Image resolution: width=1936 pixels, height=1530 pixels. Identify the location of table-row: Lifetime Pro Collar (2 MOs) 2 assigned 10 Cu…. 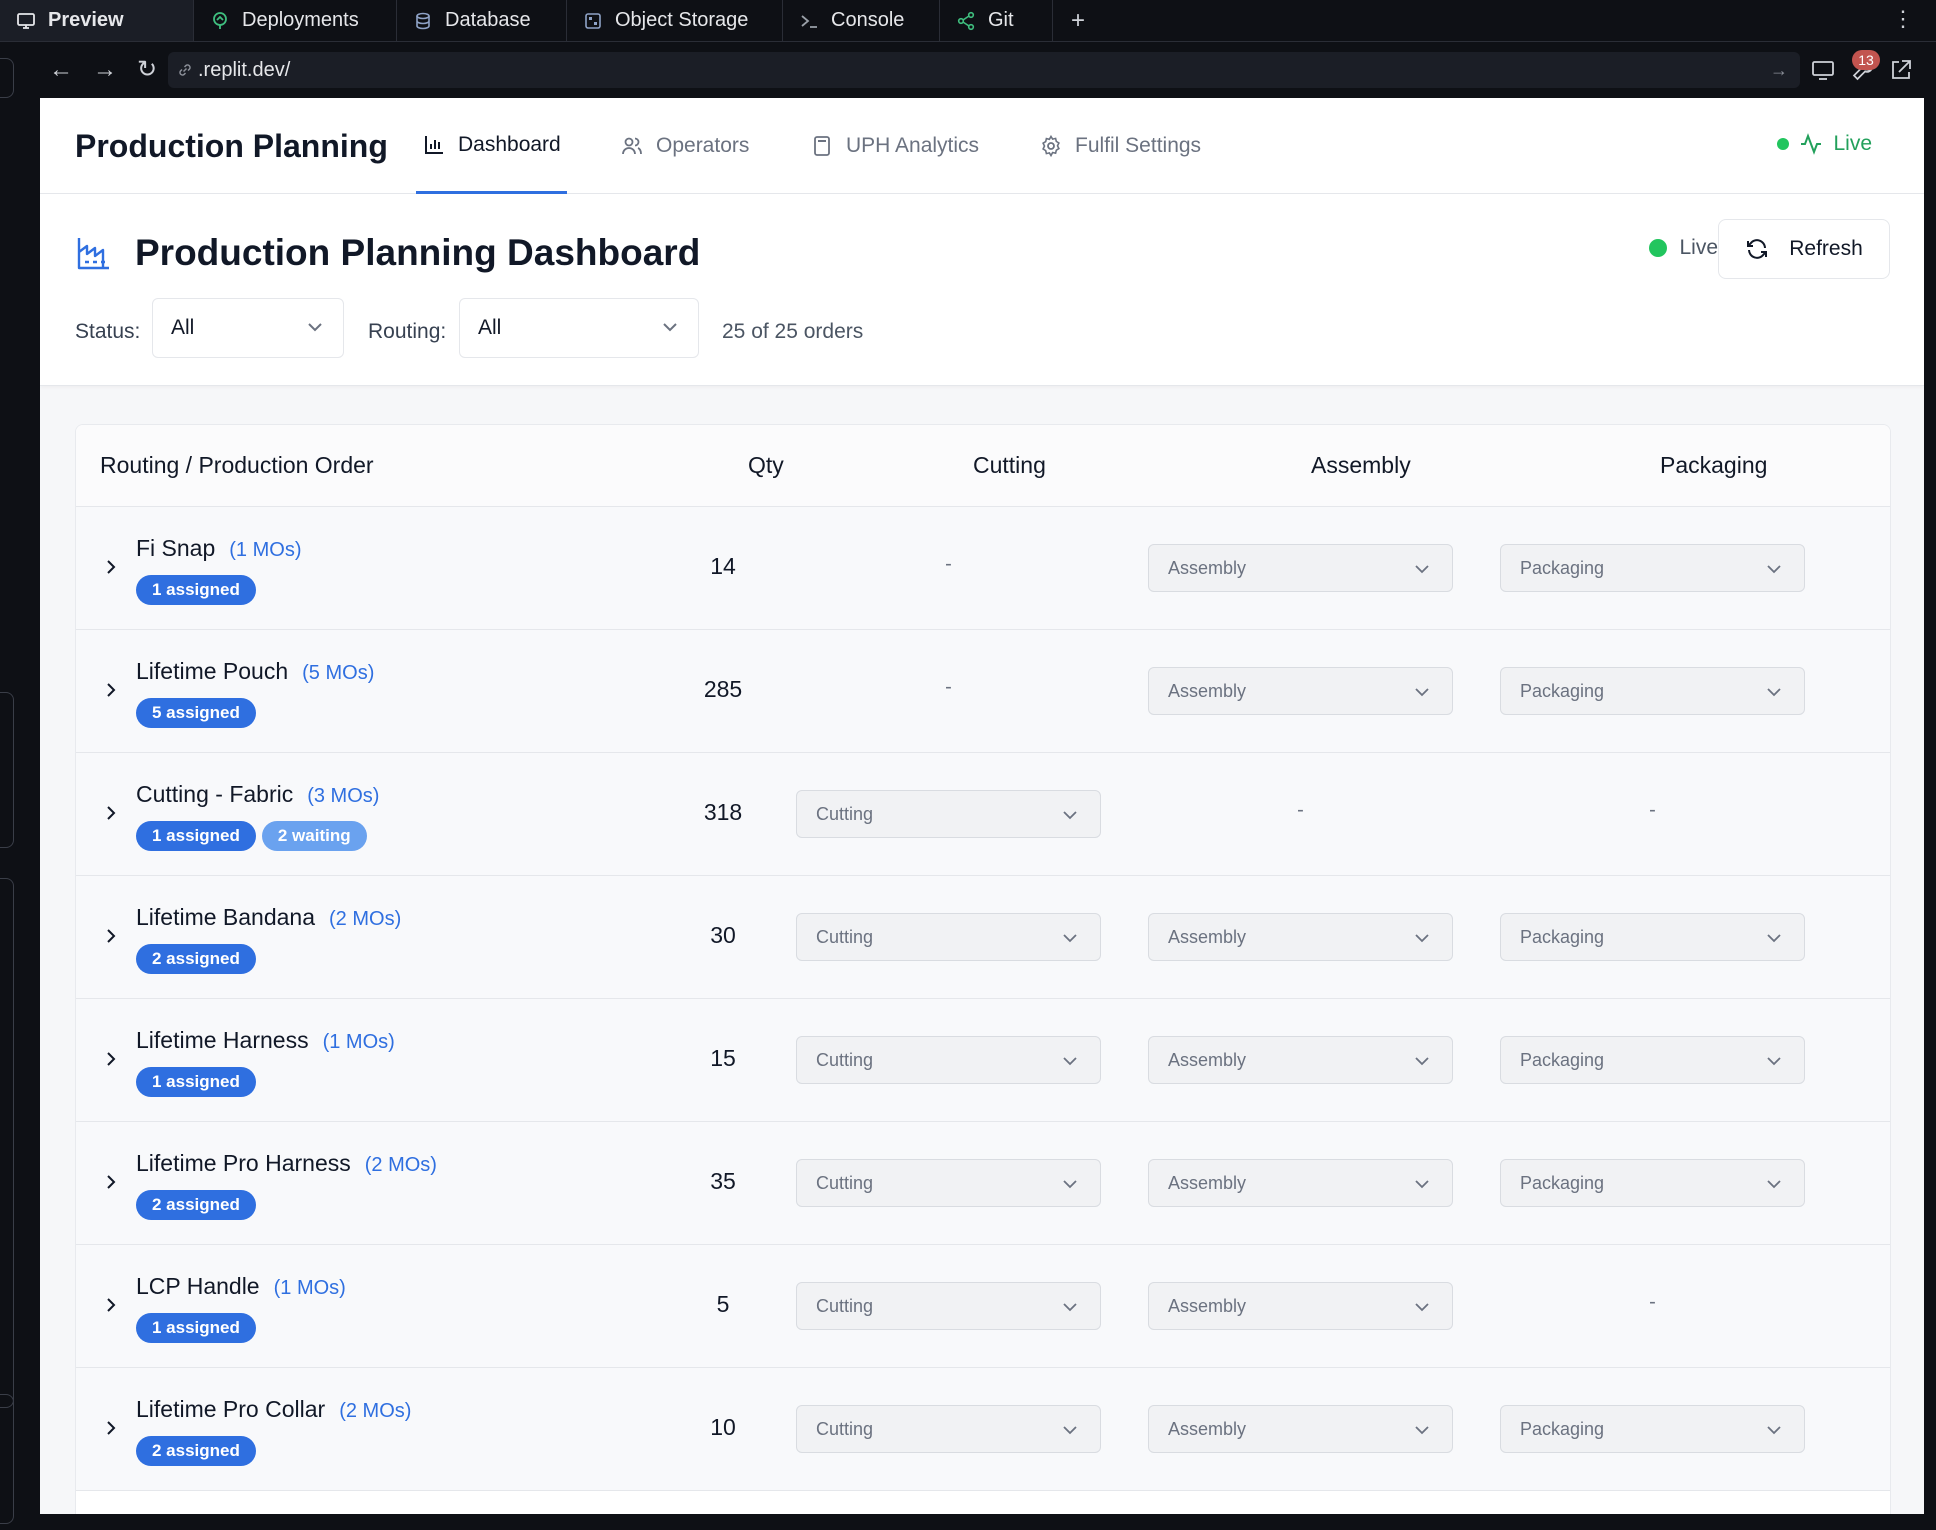
(983, 1429).